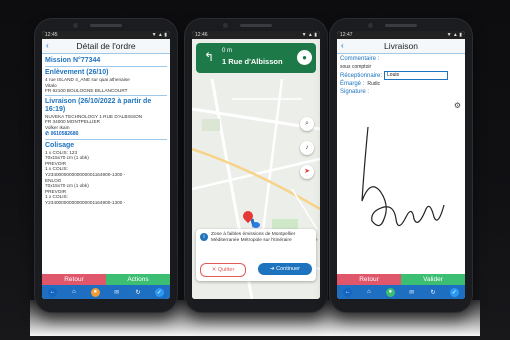  Describe the element at coordinates (307, 124) in the screenshot. I see `search-icon: ⌕` at that location.